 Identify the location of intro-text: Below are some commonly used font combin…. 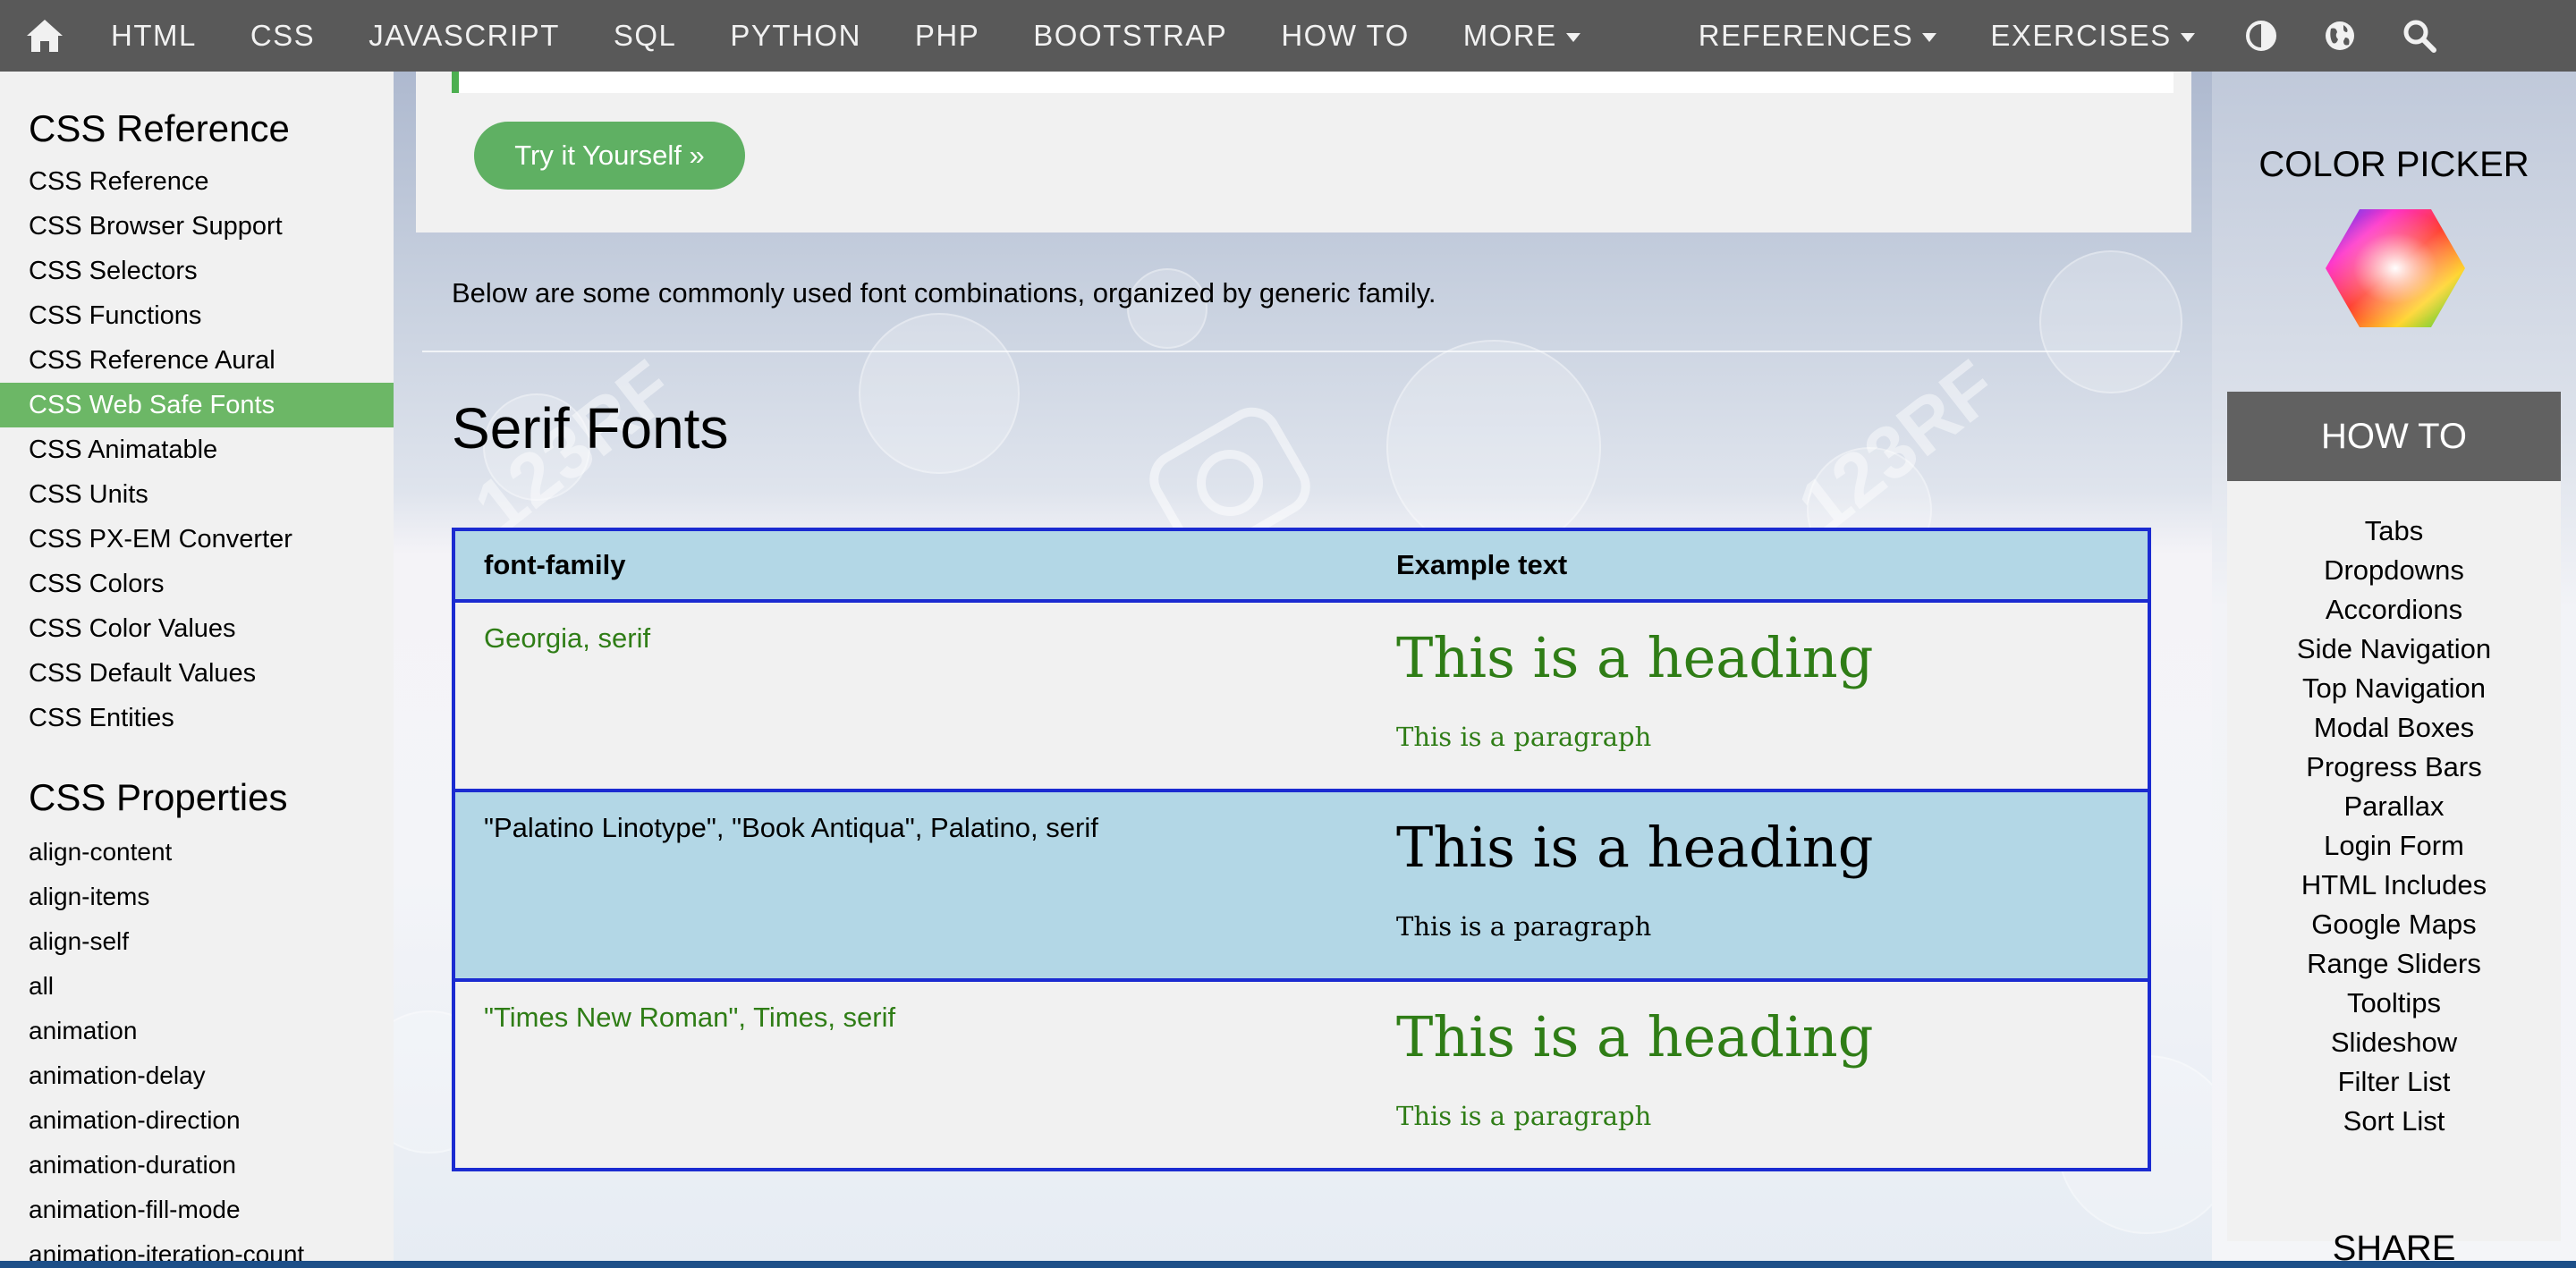
(944, 293).